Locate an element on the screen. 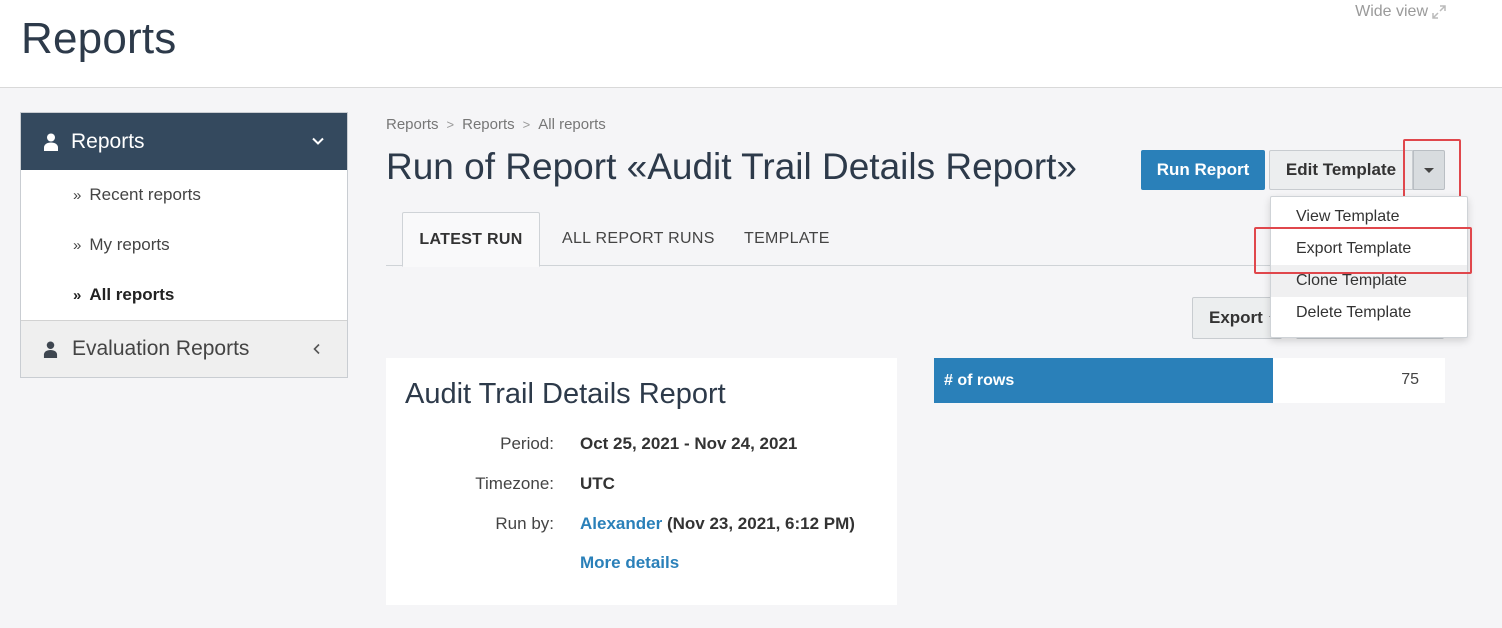 The width and height of the screenshot is (1502, 628). report-name: Audit Trail Details Report is located at coordinates (565, 394).